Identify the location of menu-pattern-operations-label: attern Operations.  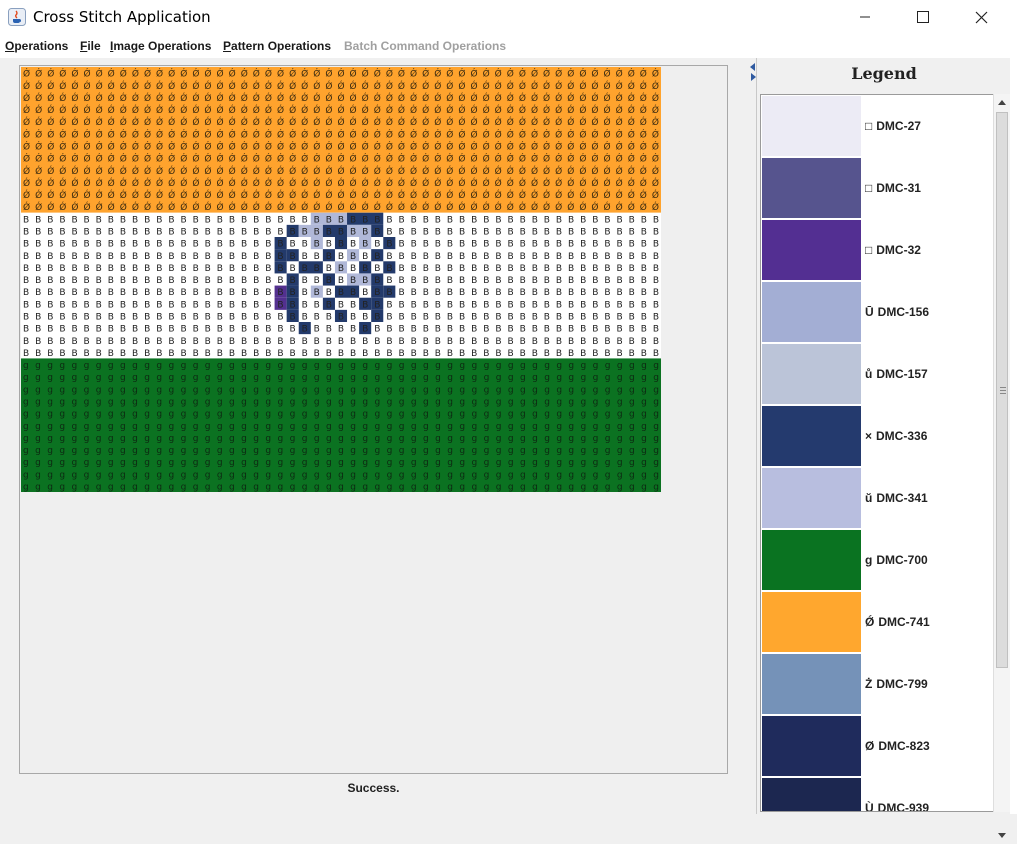
(281, 46).